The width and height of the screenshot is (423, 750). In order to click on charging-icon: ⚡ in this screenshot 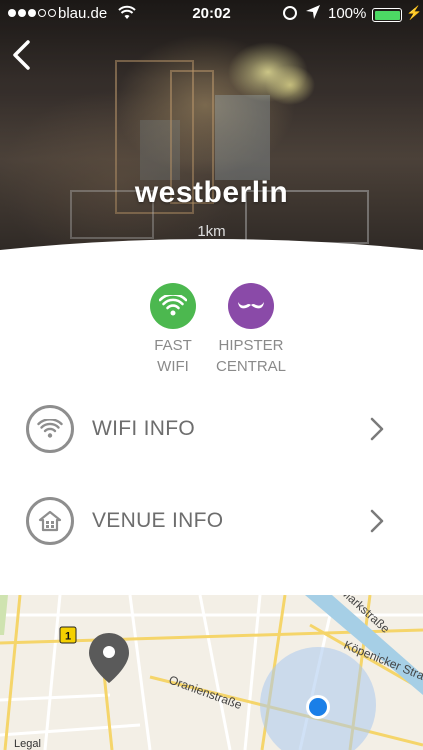, I will do `click(414, 12)`.